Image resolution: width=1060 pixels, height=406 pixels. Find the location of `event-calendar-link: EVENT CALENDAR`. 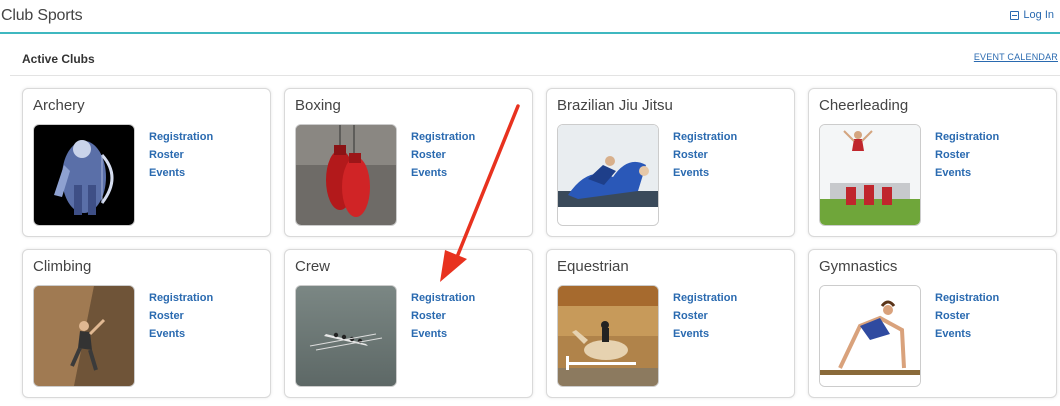

event-calendar-link: EVENT CALENDAR is located at coordinates (1016, 57).